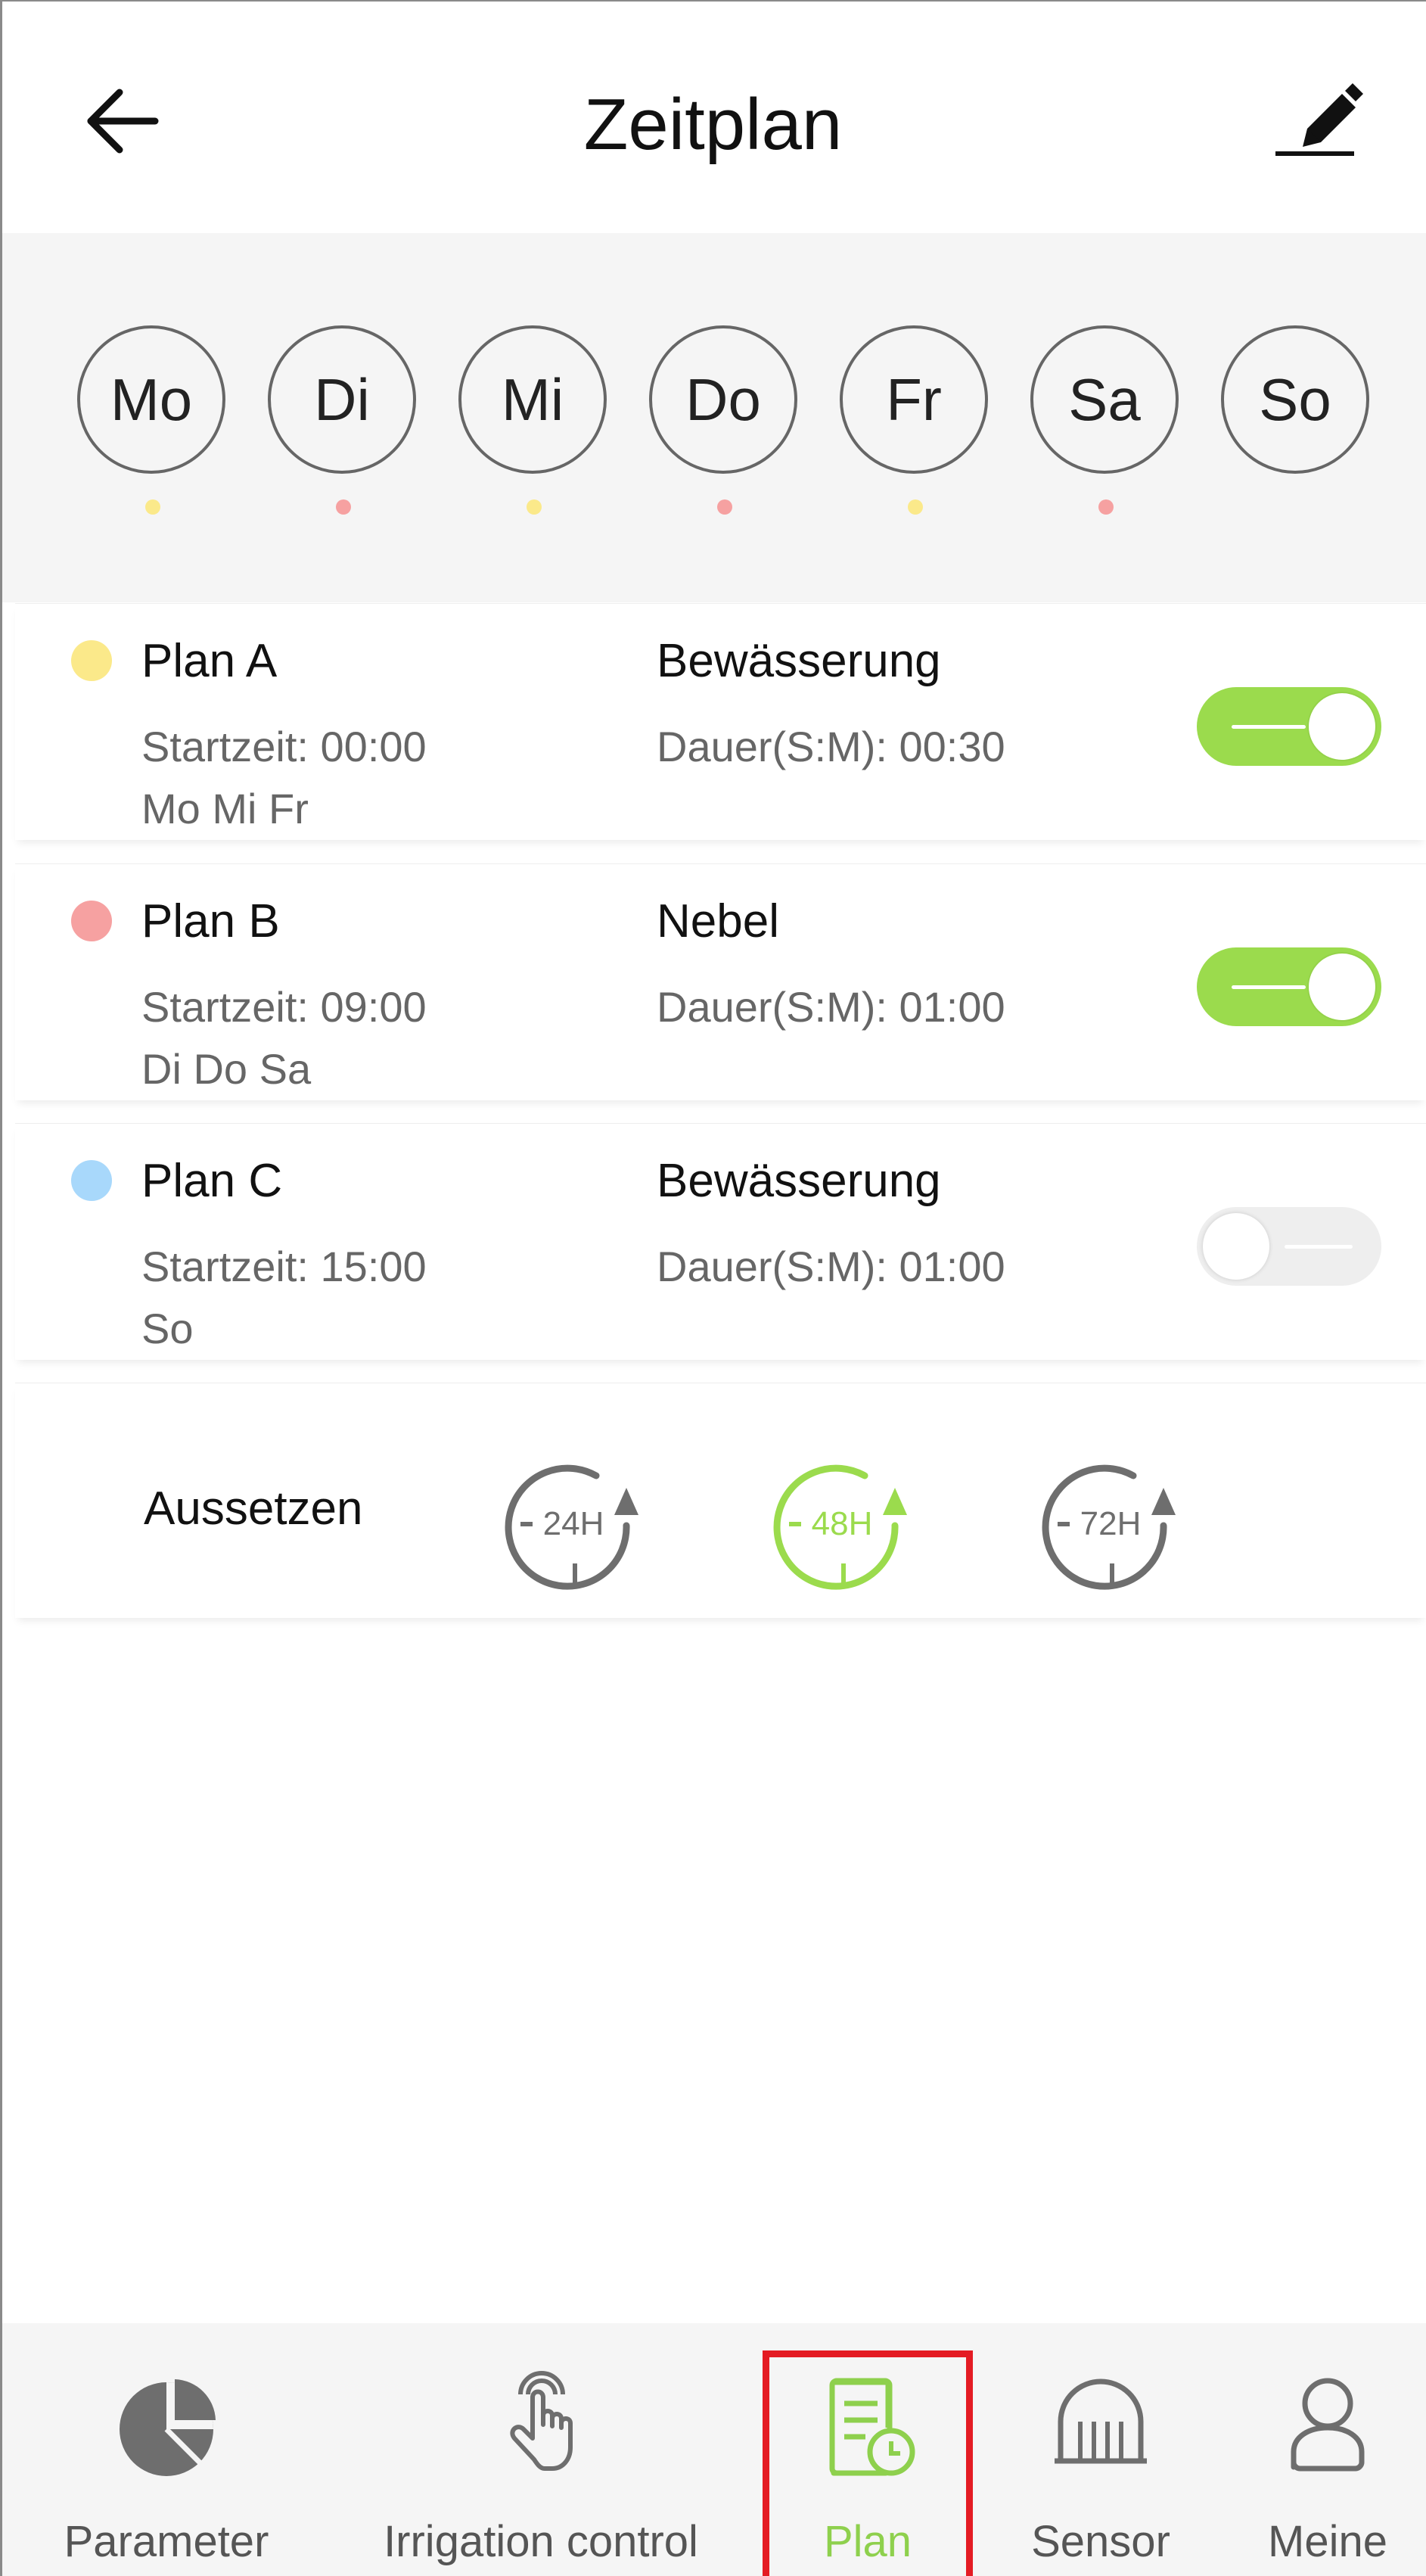 The height and width of the screenshot is (2576, 1426). Describe the element at coordinates (342, 399) in the screenshot. I see `day-button-di: Di` at that location.